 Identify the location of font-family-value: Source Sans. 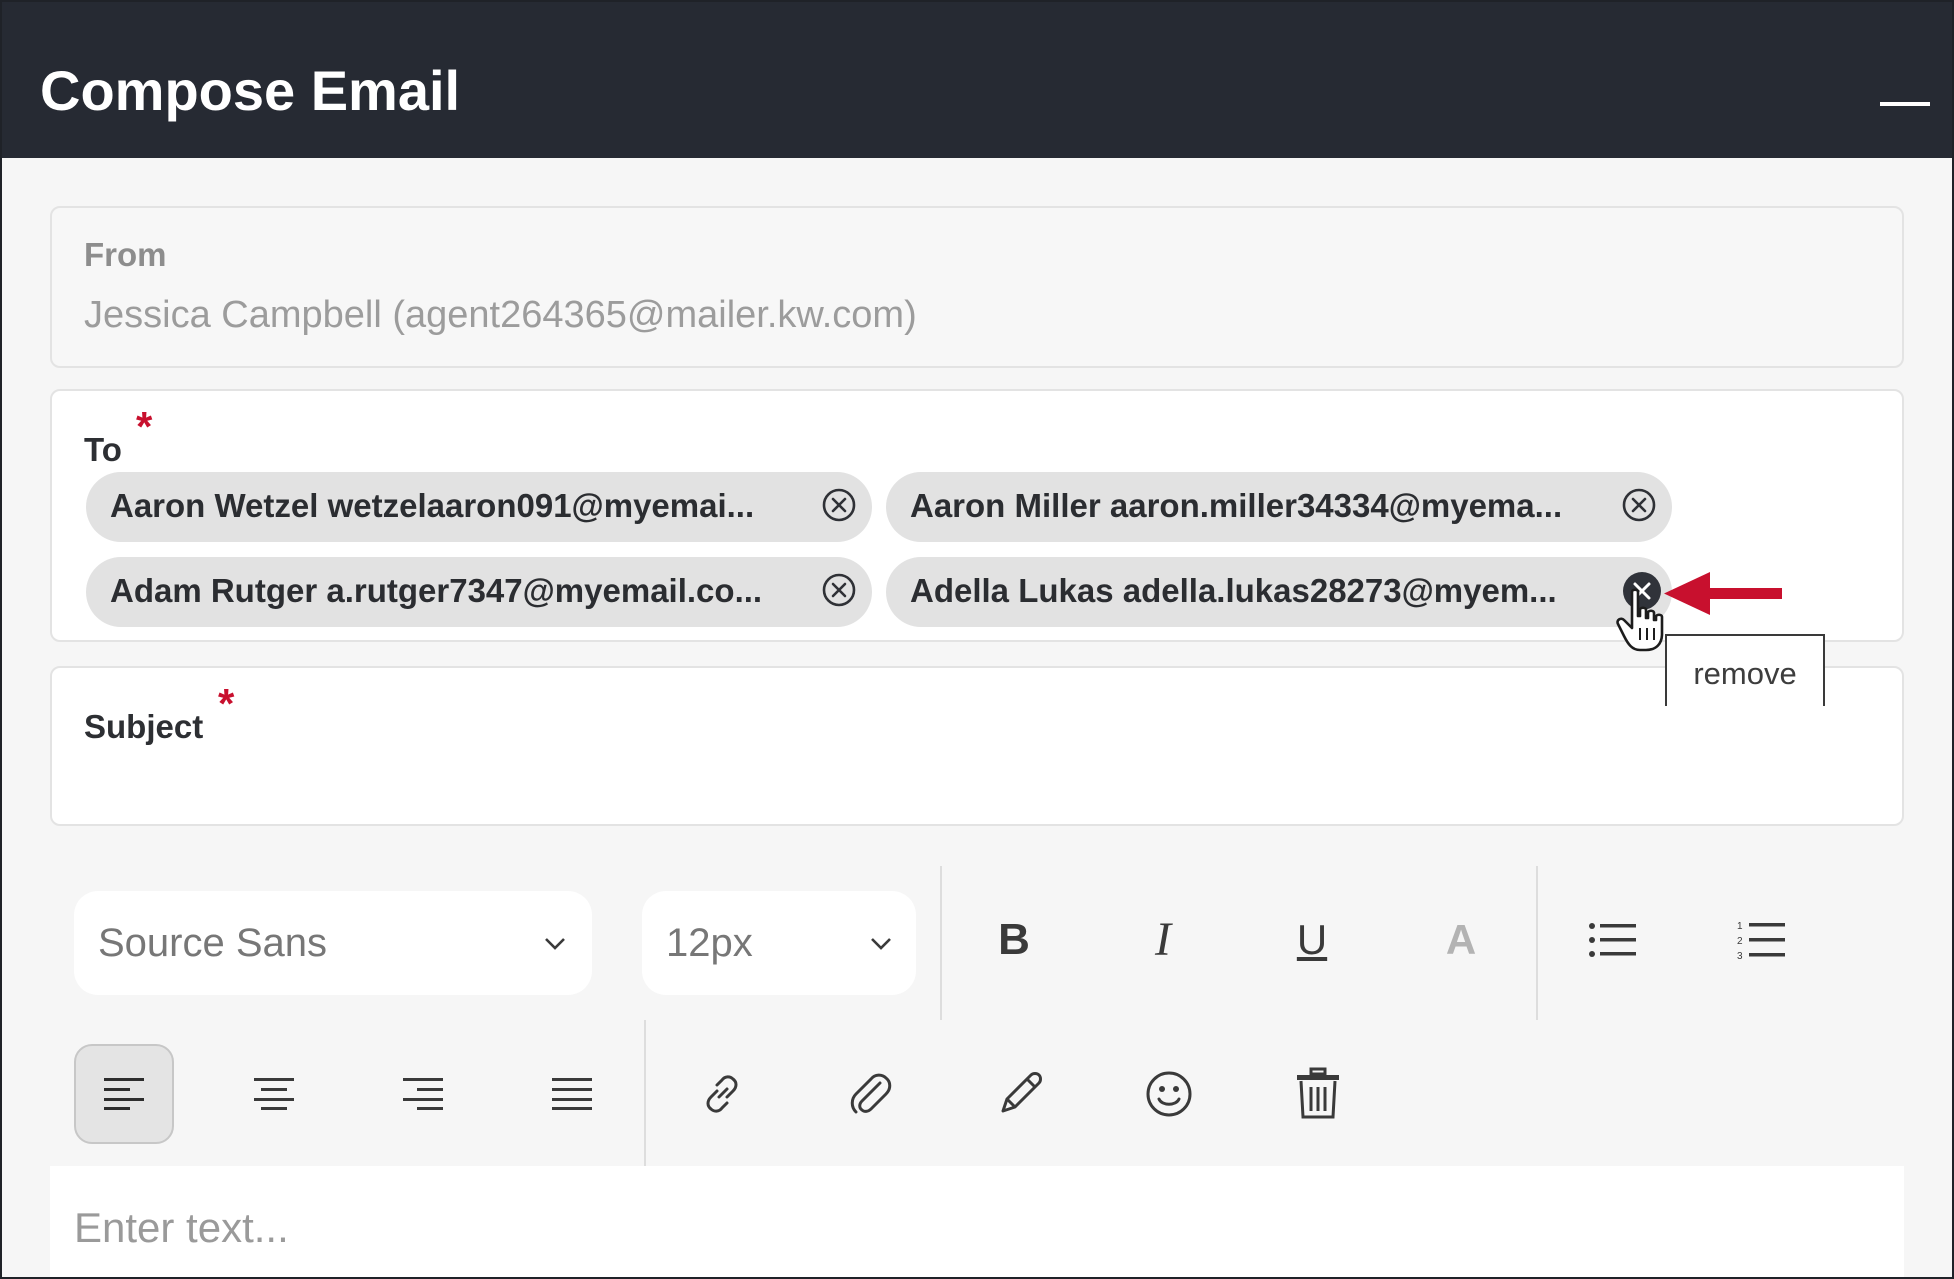
(213, 943).